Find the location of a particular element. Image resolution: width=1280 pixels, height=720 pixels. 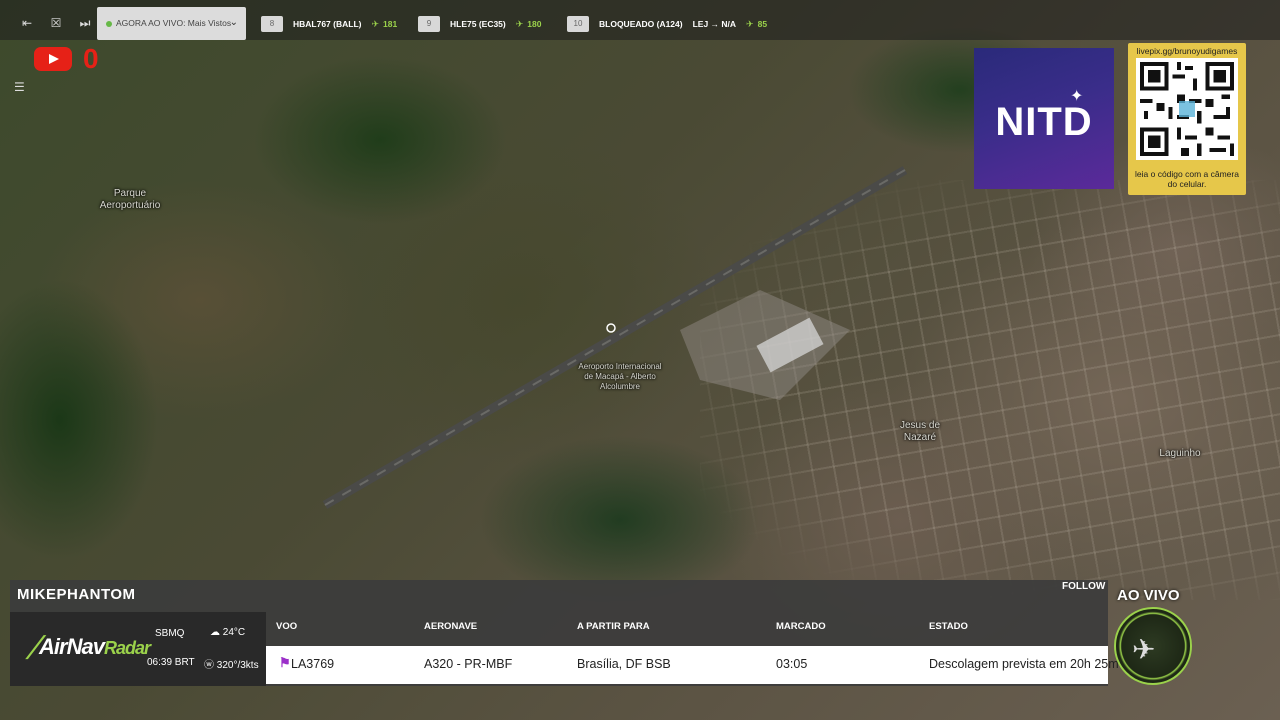

qr-url: livepix.gg/brunoyudigames is located at coordinates (1187, 51).